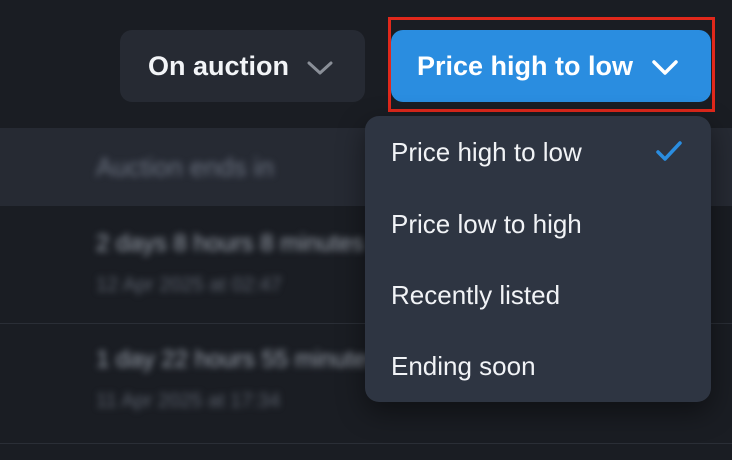 This screenshot has width=732, height=460. Describe the element at coordinates (188, 401) in the screenshot. I see `row-end-date: 11 Apr 2025 at 17:34` at that location.